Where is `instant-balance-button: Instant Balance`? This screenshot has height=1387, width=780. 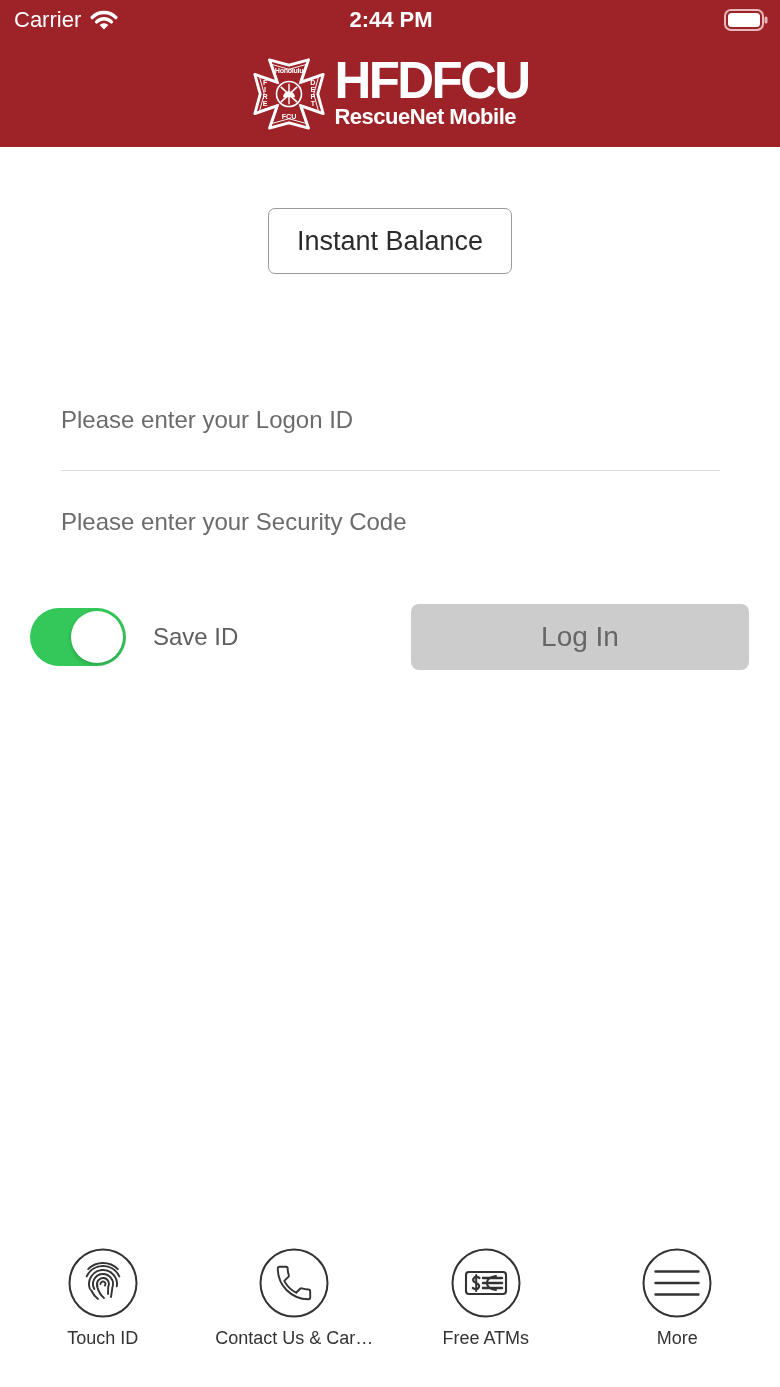
instant-balance-button: Instant Balance is located at coordinates (390, 241).